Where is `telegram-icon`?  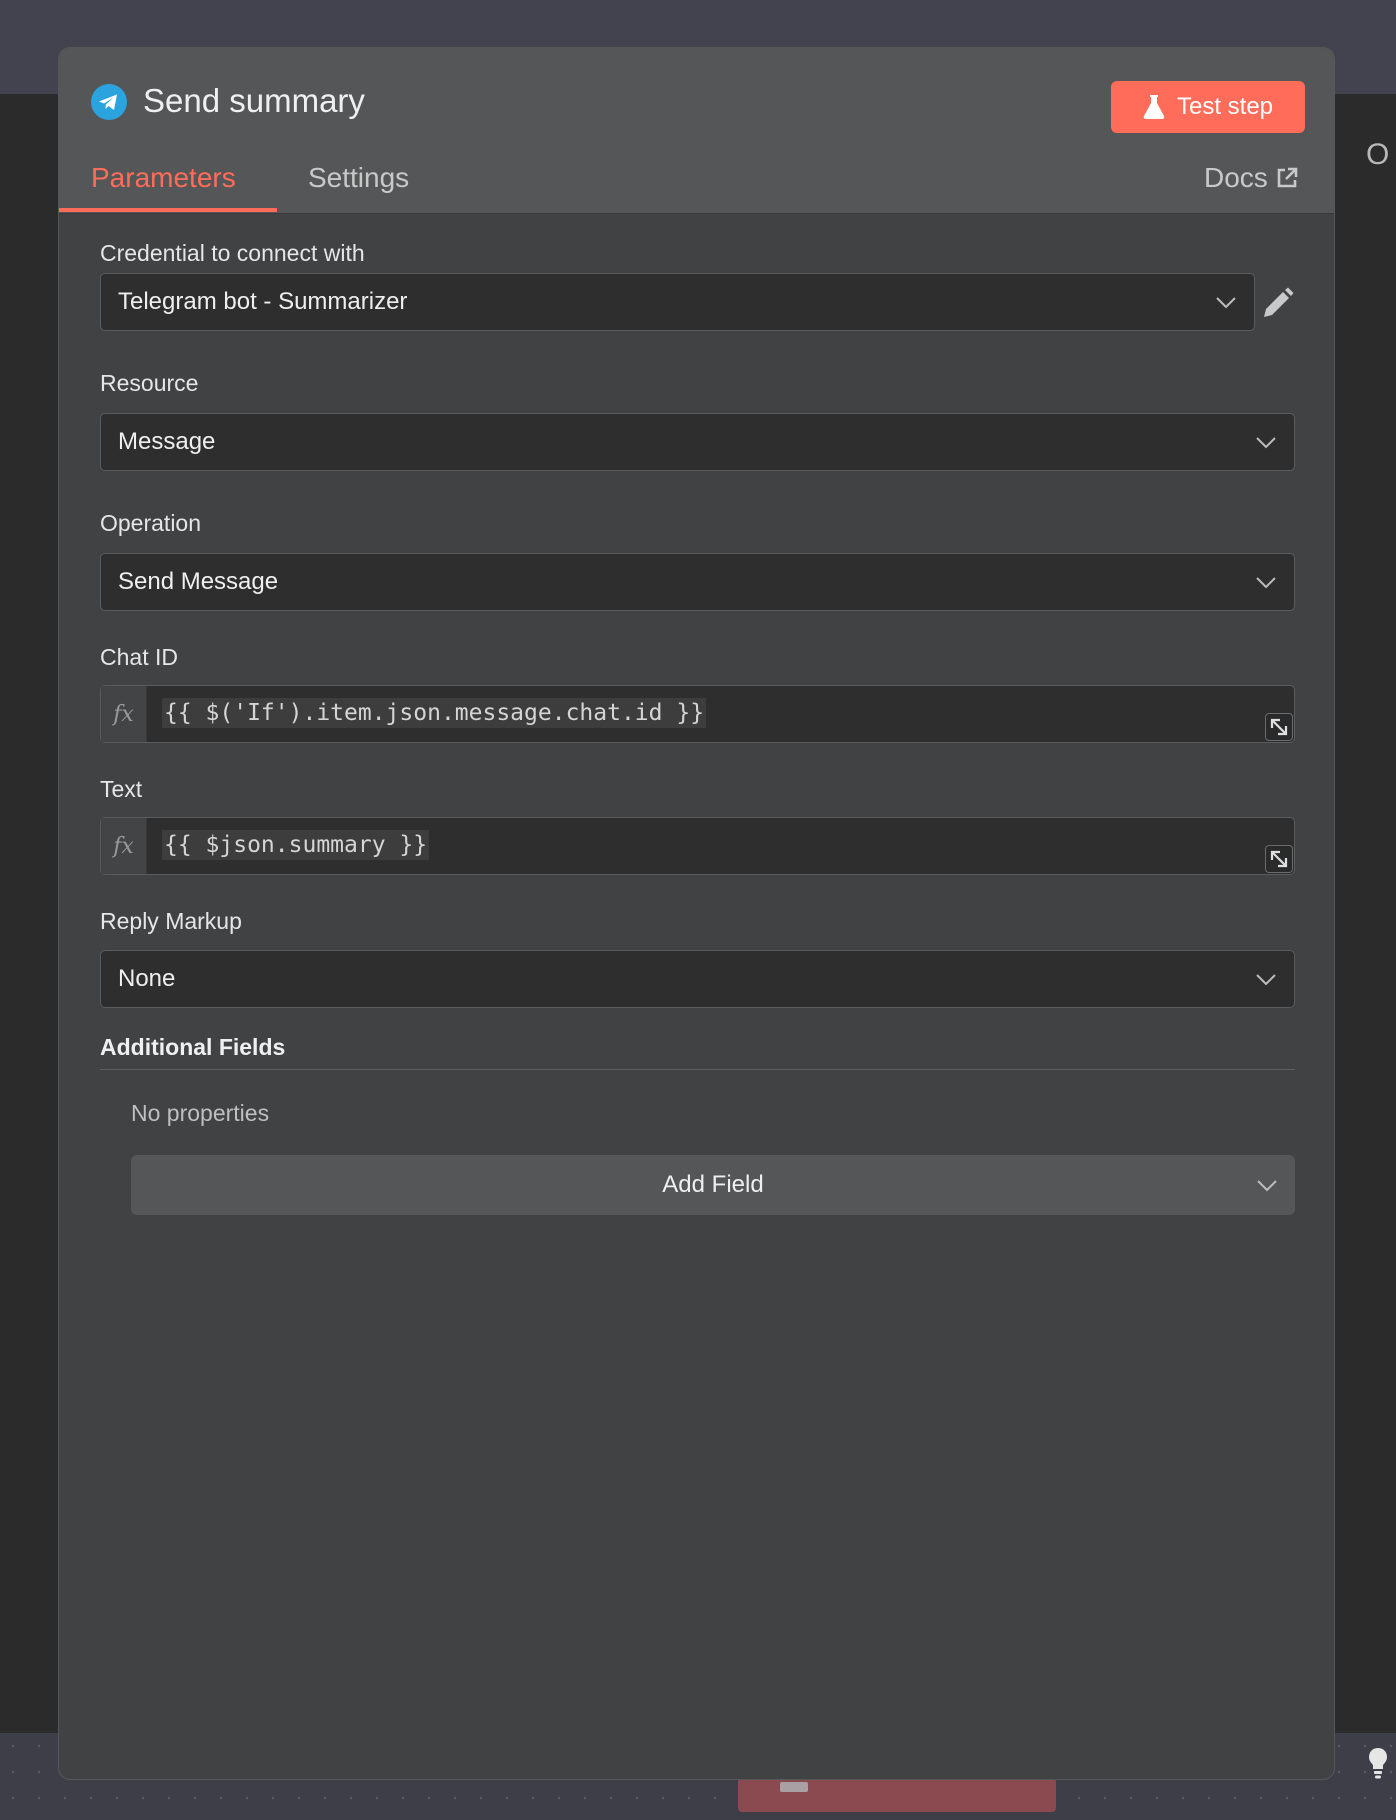 telegram-icon is located at coordinates (109, 102).